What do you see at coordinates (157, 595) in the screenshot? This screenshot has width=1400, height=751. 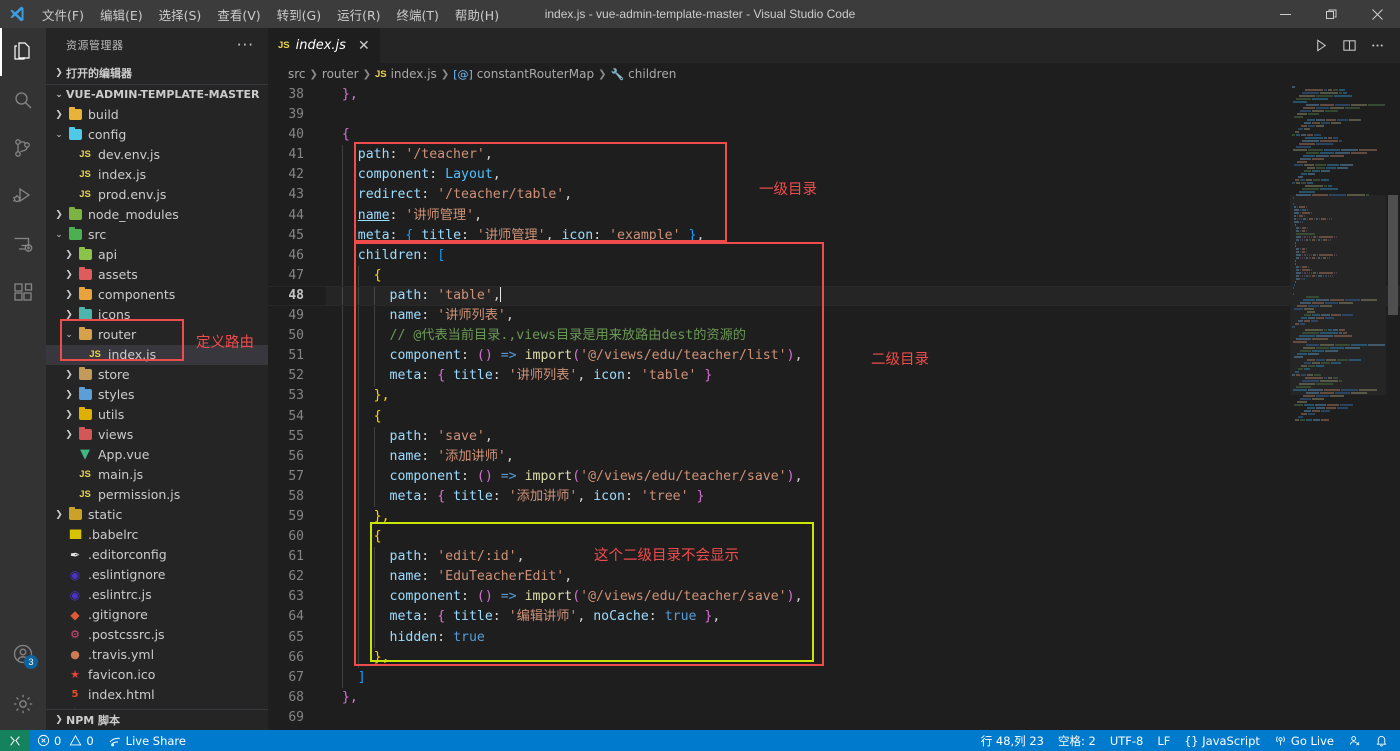 I see `tree-item--eslintrc-js: ◉ .eslintrc.js` at bounding box center [157, 595].